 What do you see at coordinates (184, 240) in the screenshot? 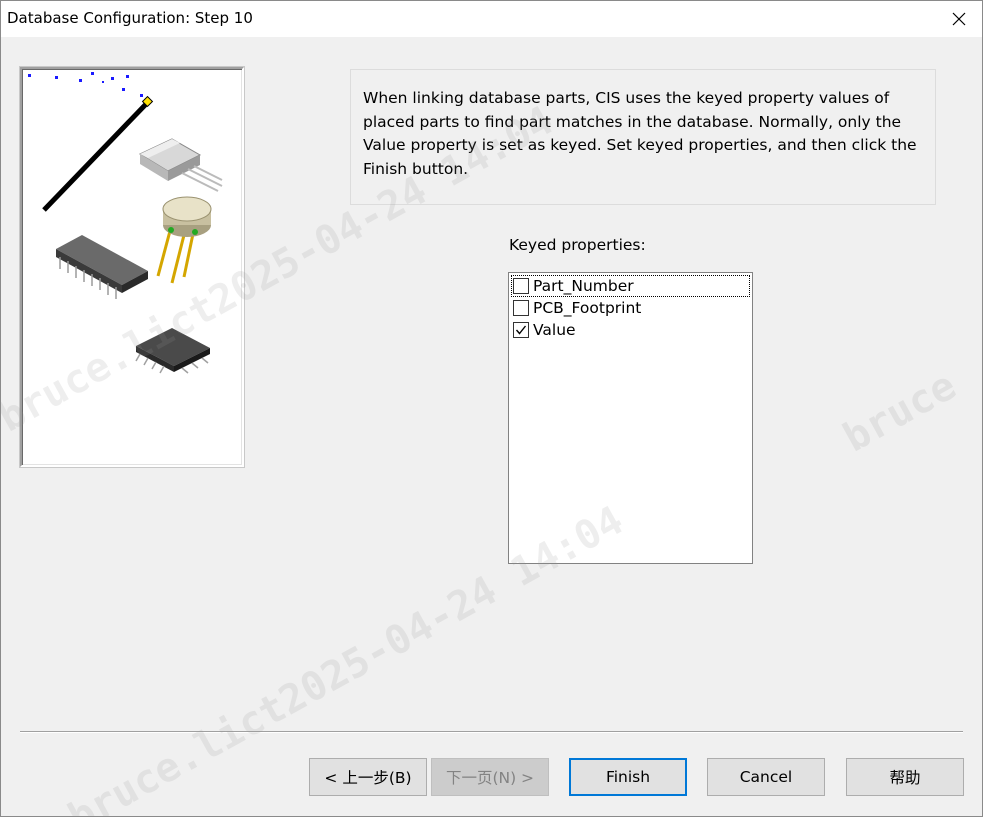
I see `to5-can` at bounding box center [184, 240].